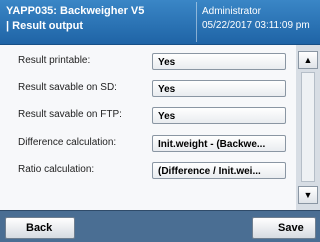 The width and height of the screenshot is (320, 242). Describe the element at coordinates (45, 26) in the screenshot. I see `page-title: | Result output` at that location.